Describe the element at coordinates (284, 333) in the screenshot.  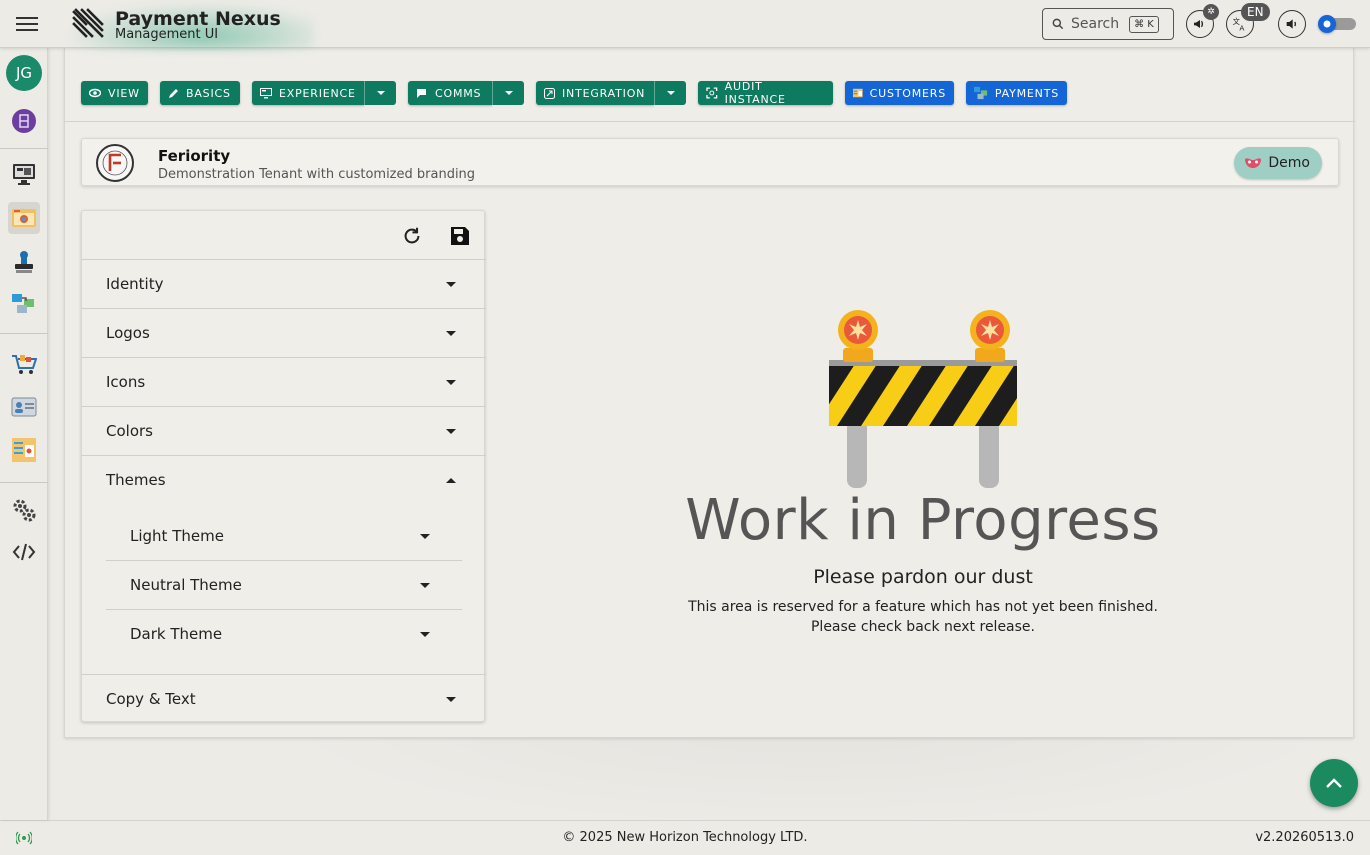
I see `accordion-logos: Logos` at that location.